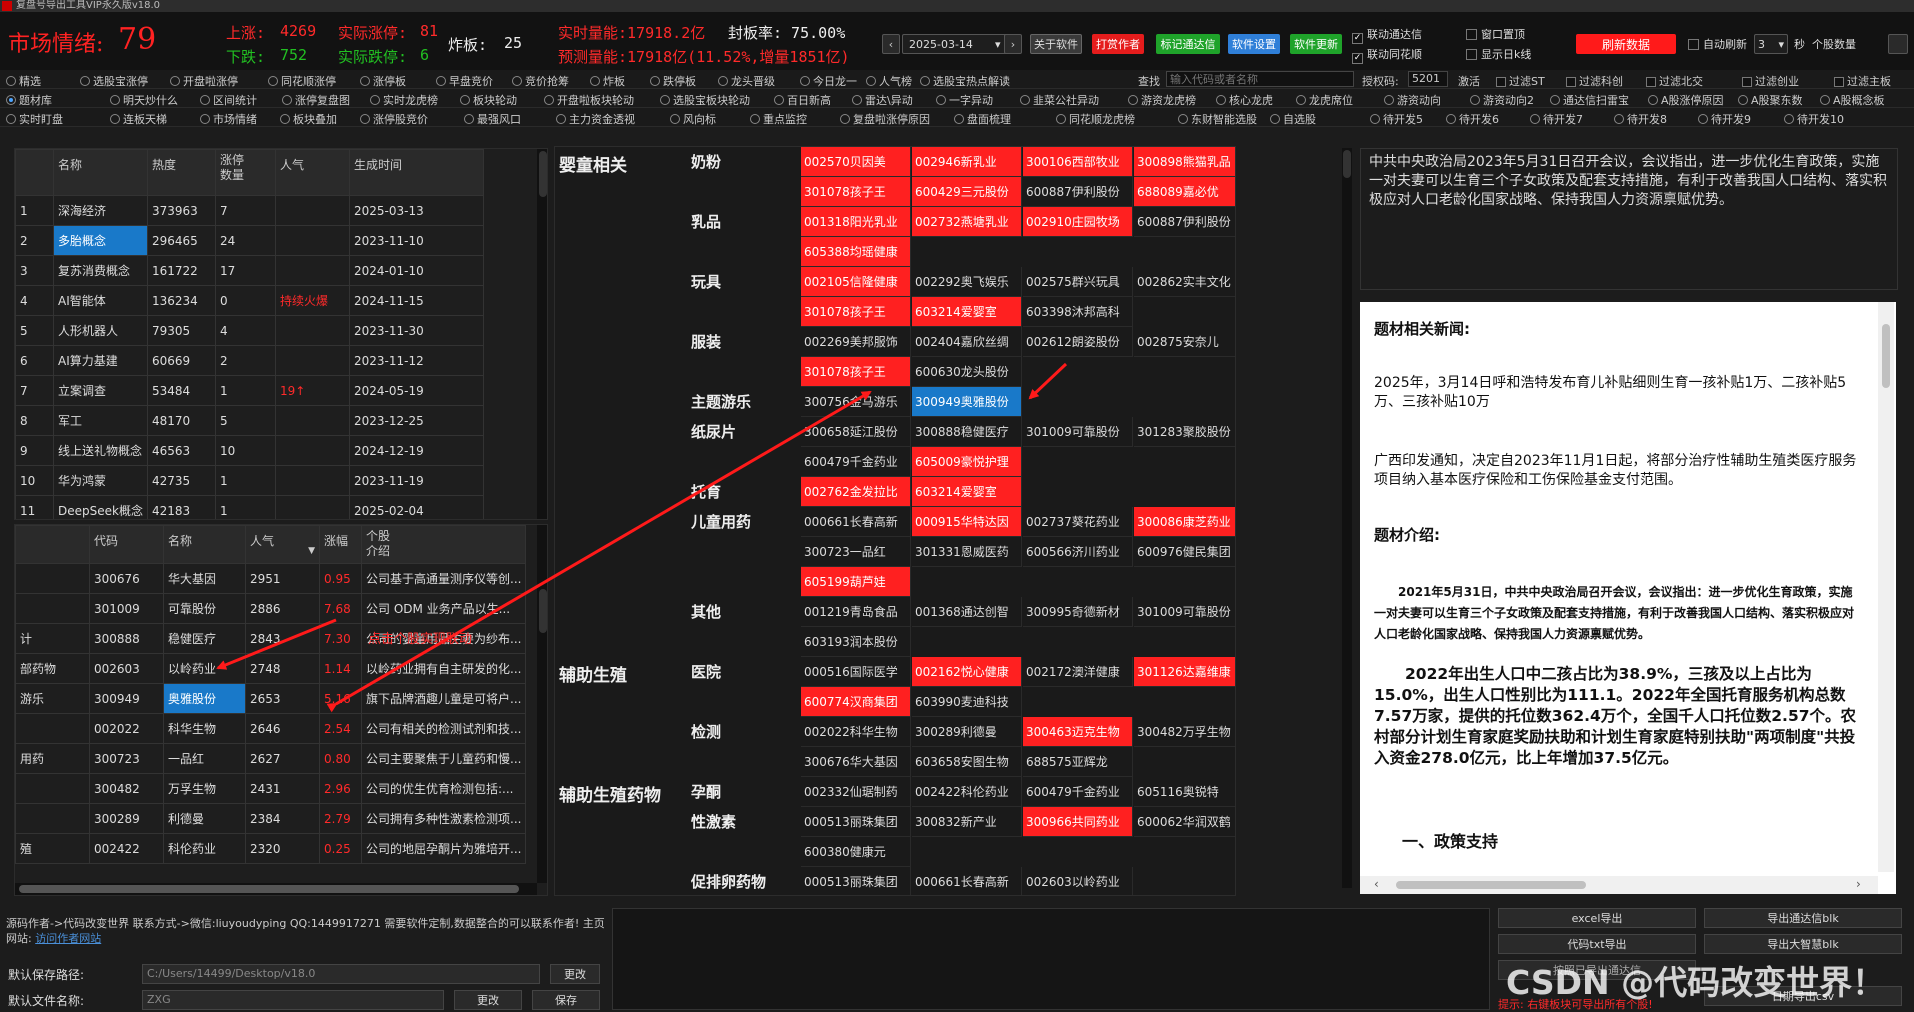 The image size is (1914, 1012). Describe the element at coordinates (1387, 55) in the screenshot. I see `link-ths-checkbox: ✓ 联动同花顺` at that location.